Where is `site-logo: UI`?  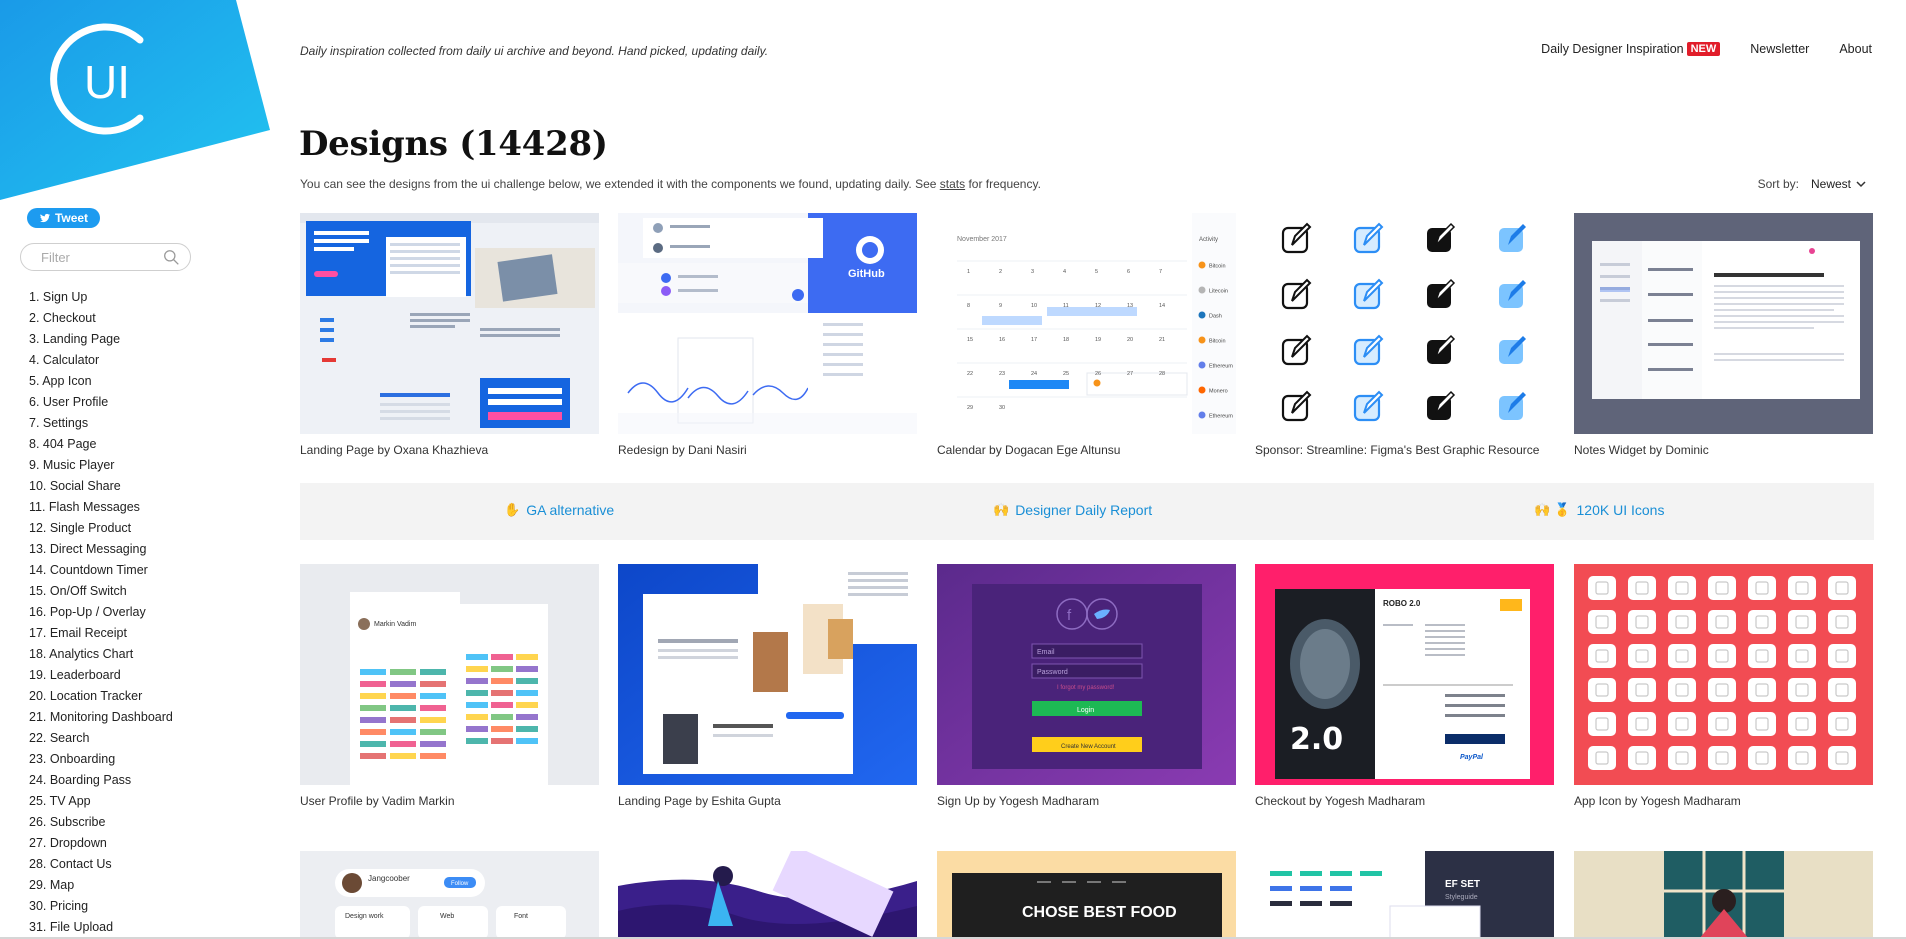 site-logo: UI is located at coordinates (135, 102).